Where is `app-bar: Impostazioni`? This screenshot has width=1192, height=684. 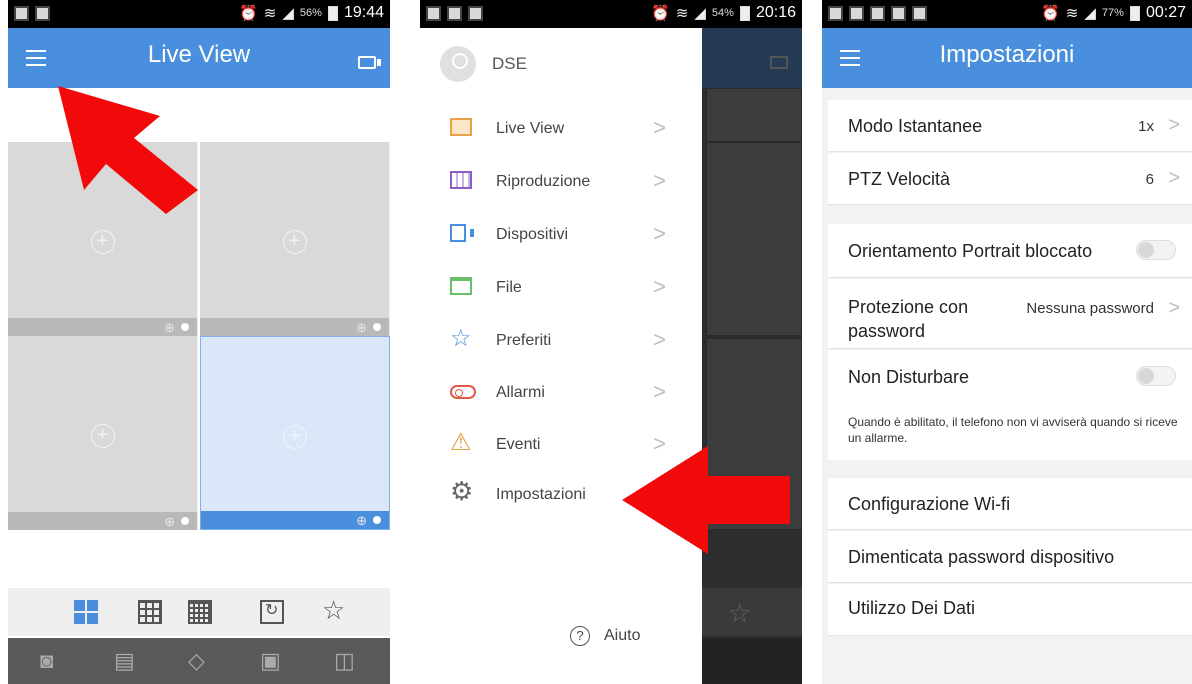 app-bar: Impostazioni is located at coordinates (1007, 58).